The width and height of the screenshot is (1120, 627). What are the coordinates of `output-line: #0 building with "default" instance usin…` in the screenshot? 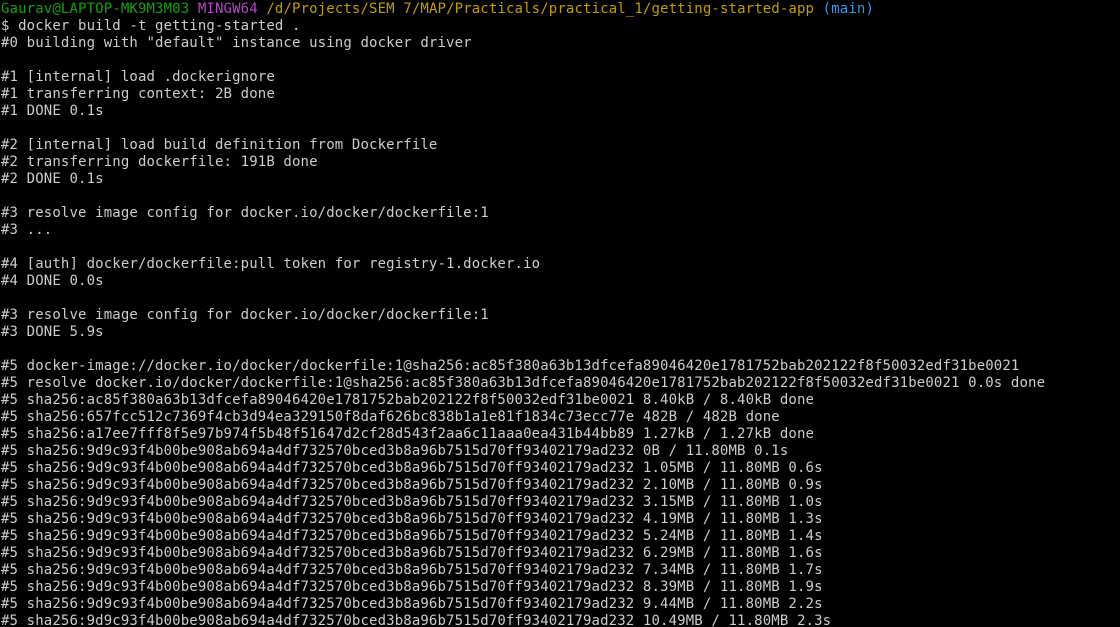 It's located at (559, 43).